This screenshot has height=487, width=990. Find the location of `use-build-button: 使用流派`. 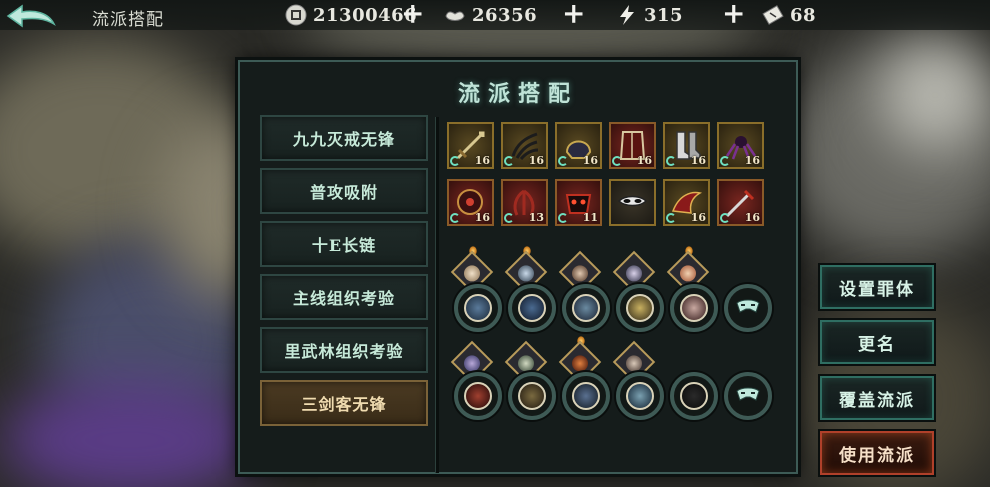

use-build-button: 使用流派 is located at coordinates (877, 453).